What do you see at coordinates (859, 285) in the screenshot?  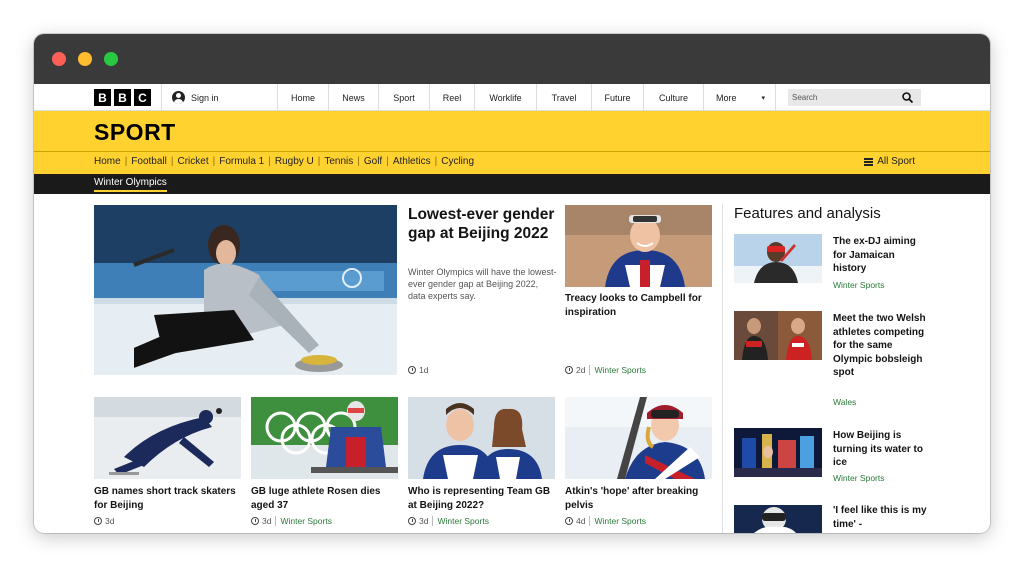 I see `feature-dj-tag: Winter Sports` at bounding box center [859, 285].